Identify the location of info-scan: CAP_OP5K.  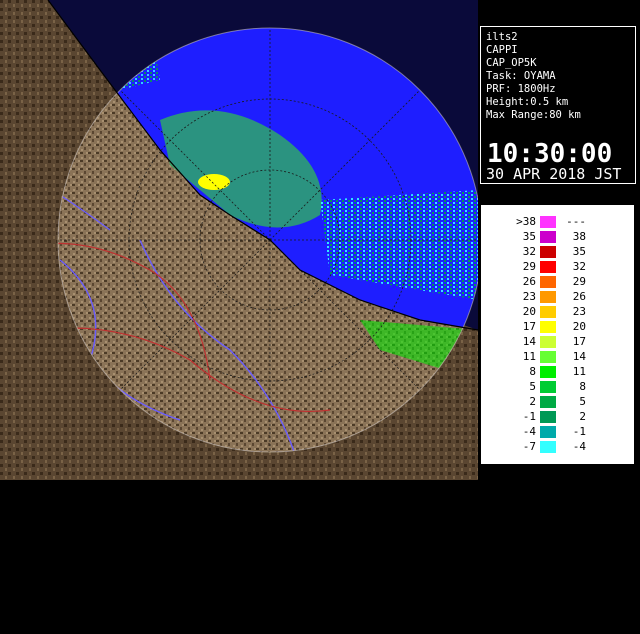
(511, 63).